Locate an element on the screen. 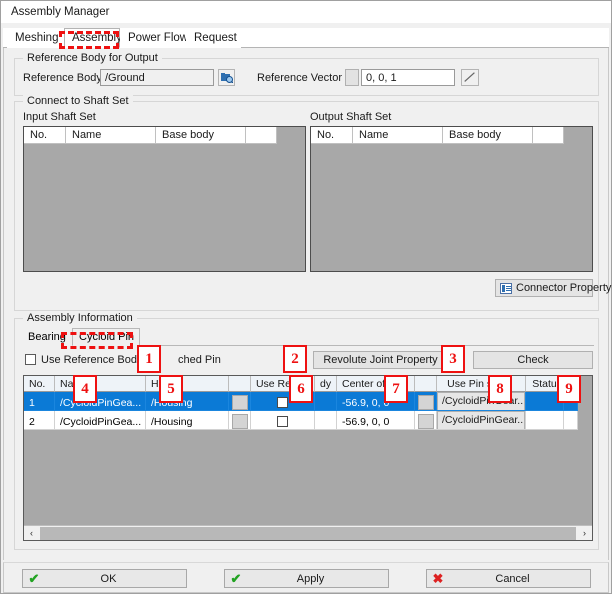 This screenshot has width=612, height=594. tab-meshing-label: Meshing is located at coordinates (37, 38).